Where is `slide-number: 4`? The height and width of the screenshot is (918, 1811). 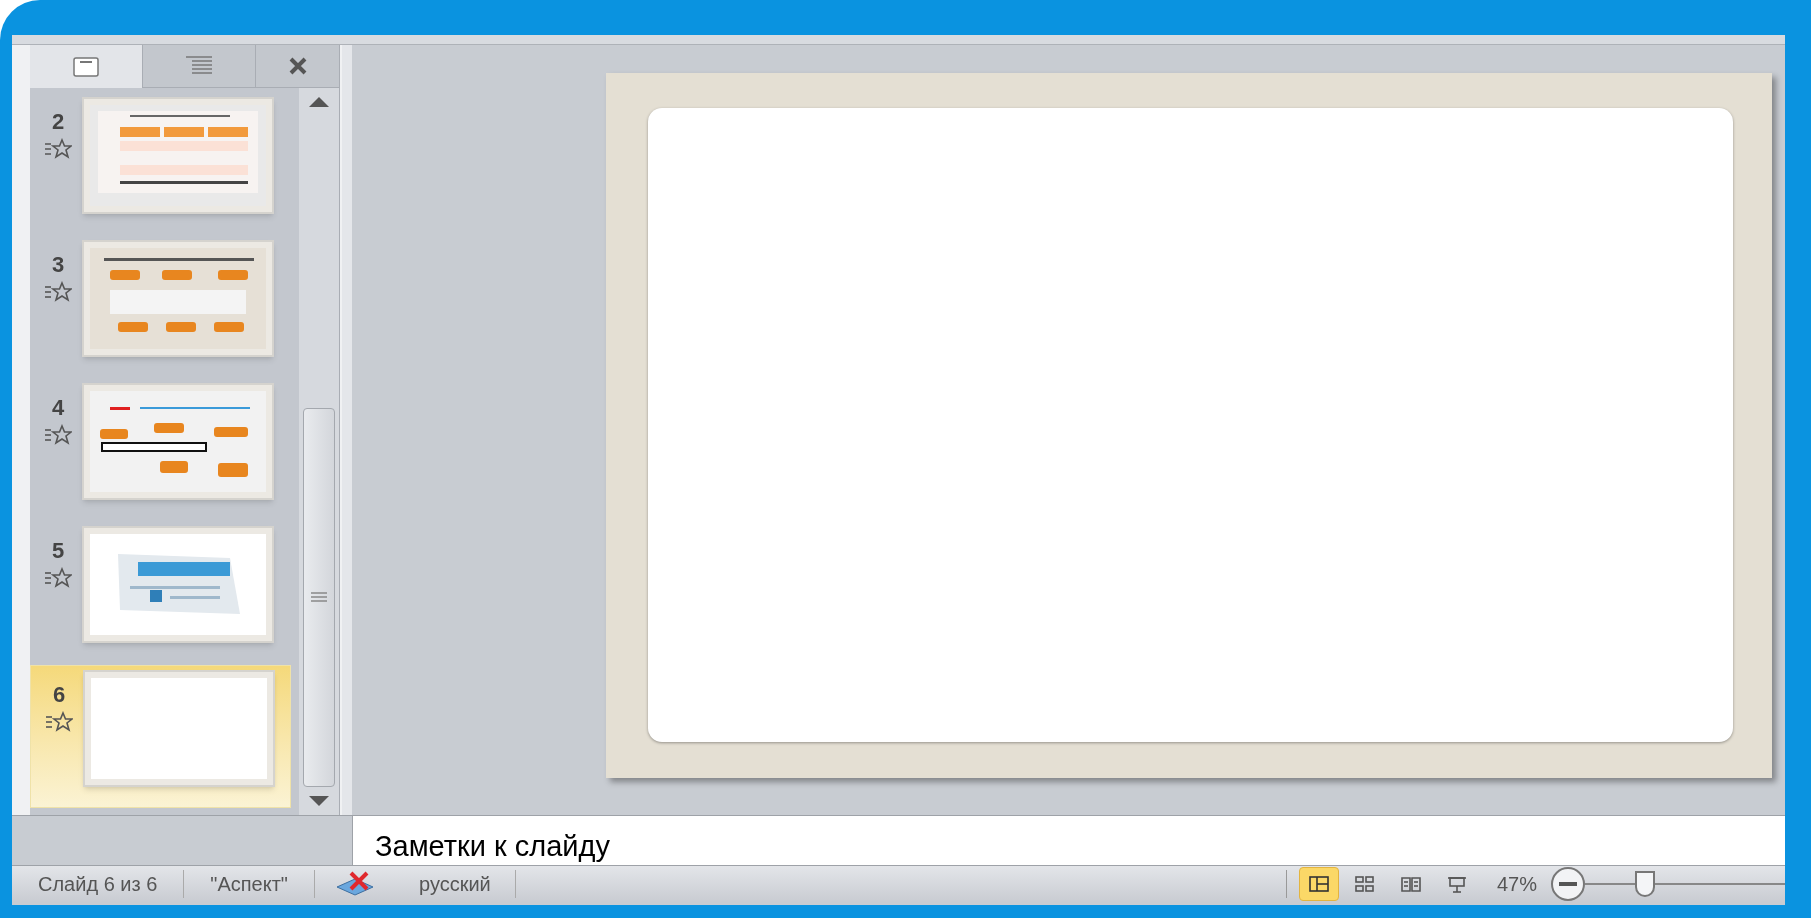 slide-number: 4 is located at coordinates (58, 408).